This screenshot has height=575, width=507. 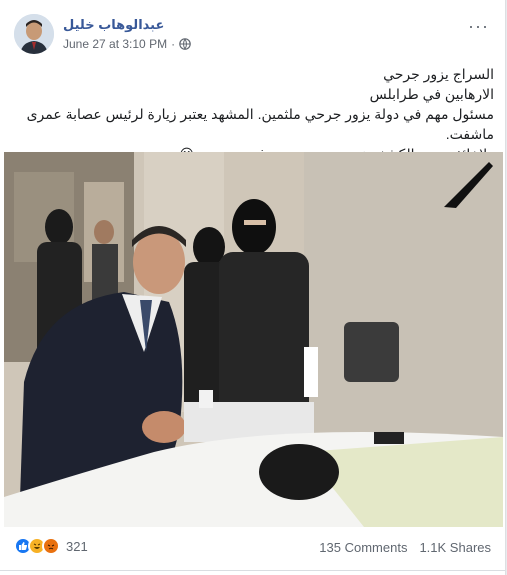 I want to click on post-meta: June 27 at 3:10 PM ·, so click(x=127, y=44).